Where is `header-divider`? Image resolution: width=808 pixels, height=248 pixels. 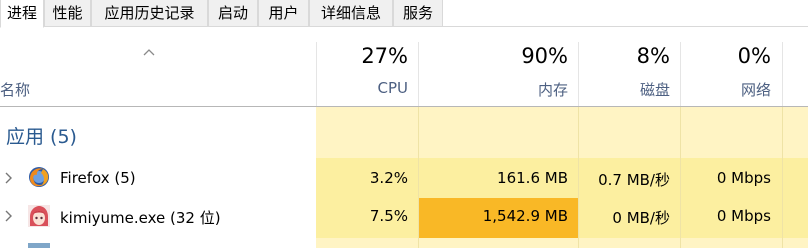
header-divider is located at coordinates (404, 106).